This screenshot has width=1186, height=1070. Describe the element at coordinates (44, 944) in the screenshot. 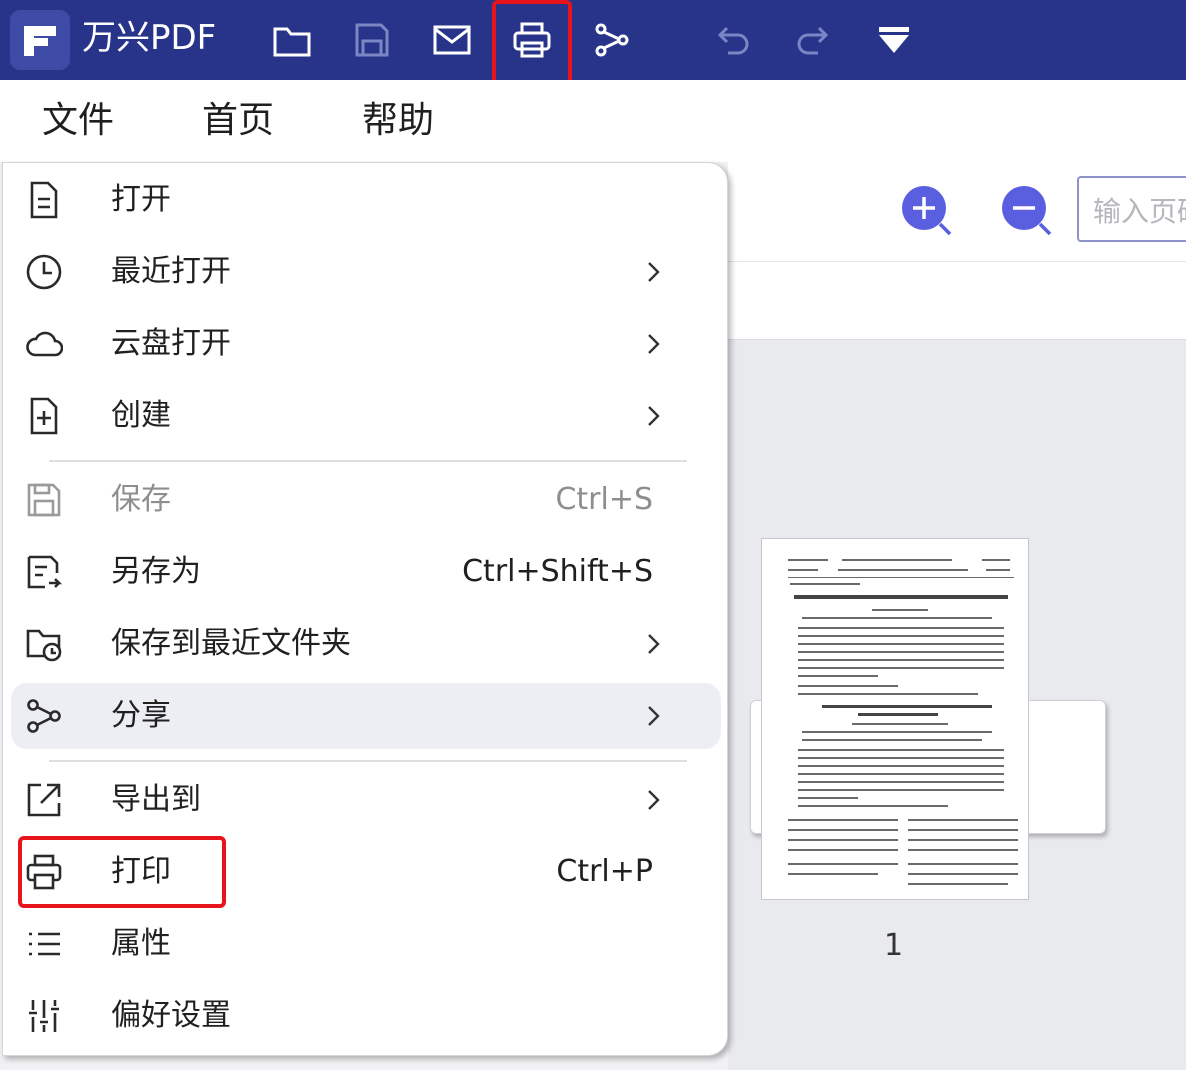

I see `list-icon` at that location.